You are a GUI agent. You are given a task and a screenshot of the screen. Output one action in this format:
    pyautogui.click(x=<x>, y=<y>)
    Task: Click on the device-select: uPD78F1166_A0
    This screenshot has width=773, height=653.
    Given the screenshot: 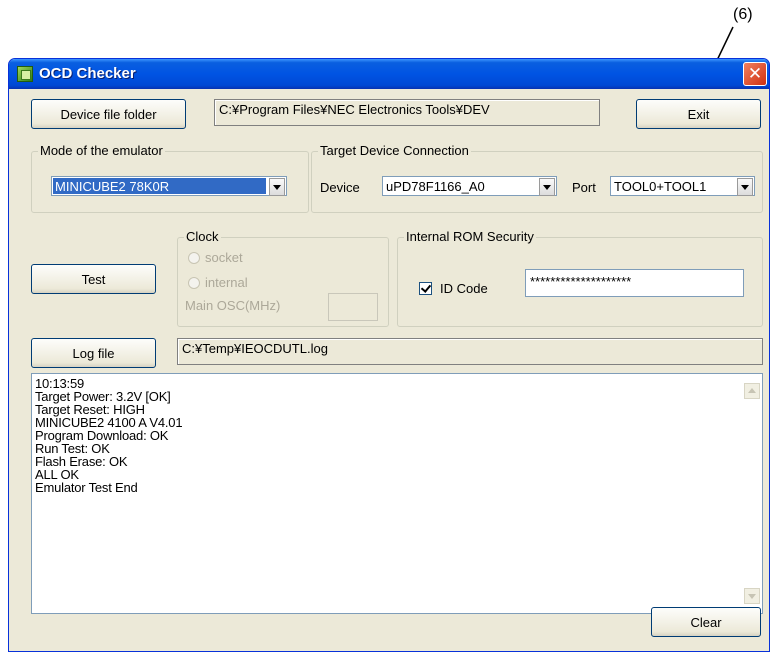 What is the action you would take?
    pyautogui.click(x=469, y=186)
    